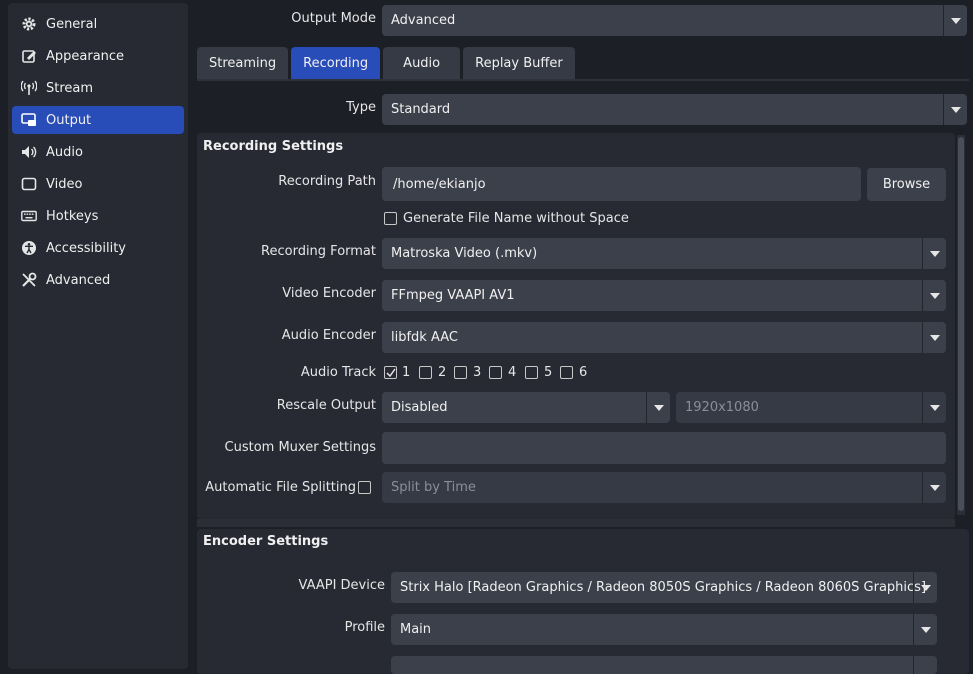 Image resolution: width=973 pixels, height=674 pixels. What do you see at coordinates (583, 372) in the screenshot?
I see `audio-track-6-label: 6` at bounding box center [583, 372].